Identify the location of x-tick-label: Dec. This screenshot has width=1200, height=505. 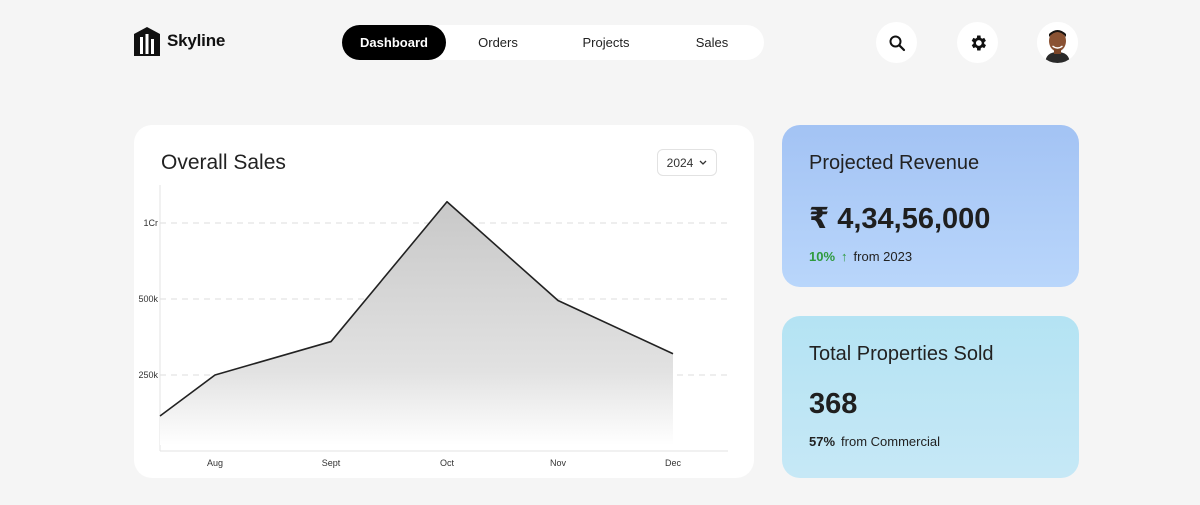
(673, 463).